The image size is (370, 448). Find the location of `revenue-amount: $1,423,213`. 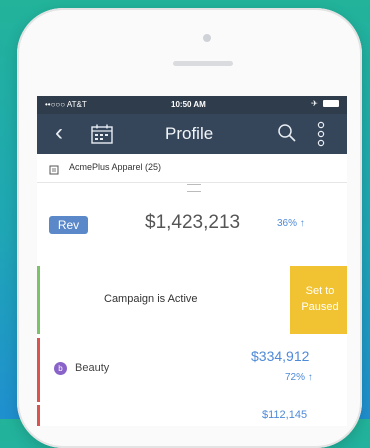

revenue-amount: $1,423,213 is located at coordinates (193, 222).